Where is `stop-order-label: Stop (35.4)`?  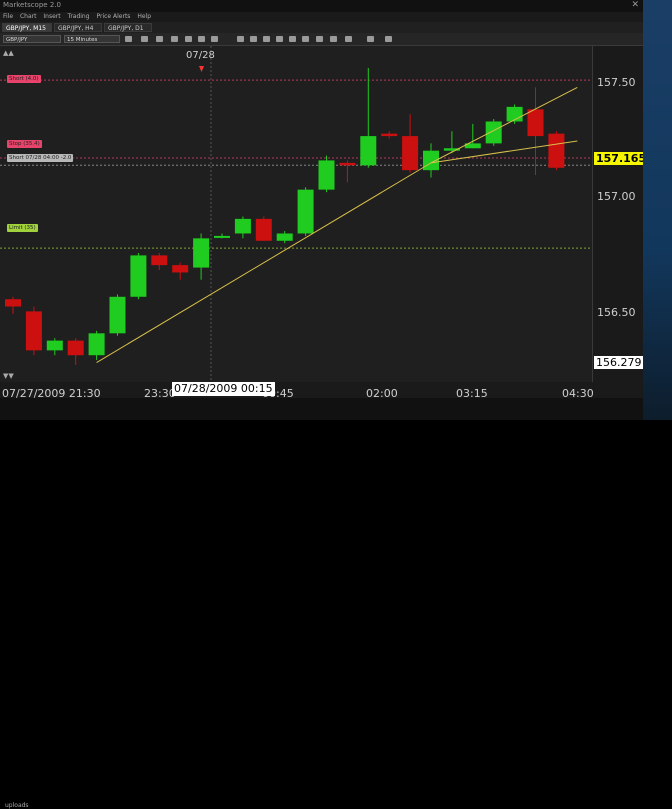 stop-order-label: Stop (35.4) is located at coordinates (24, 144).